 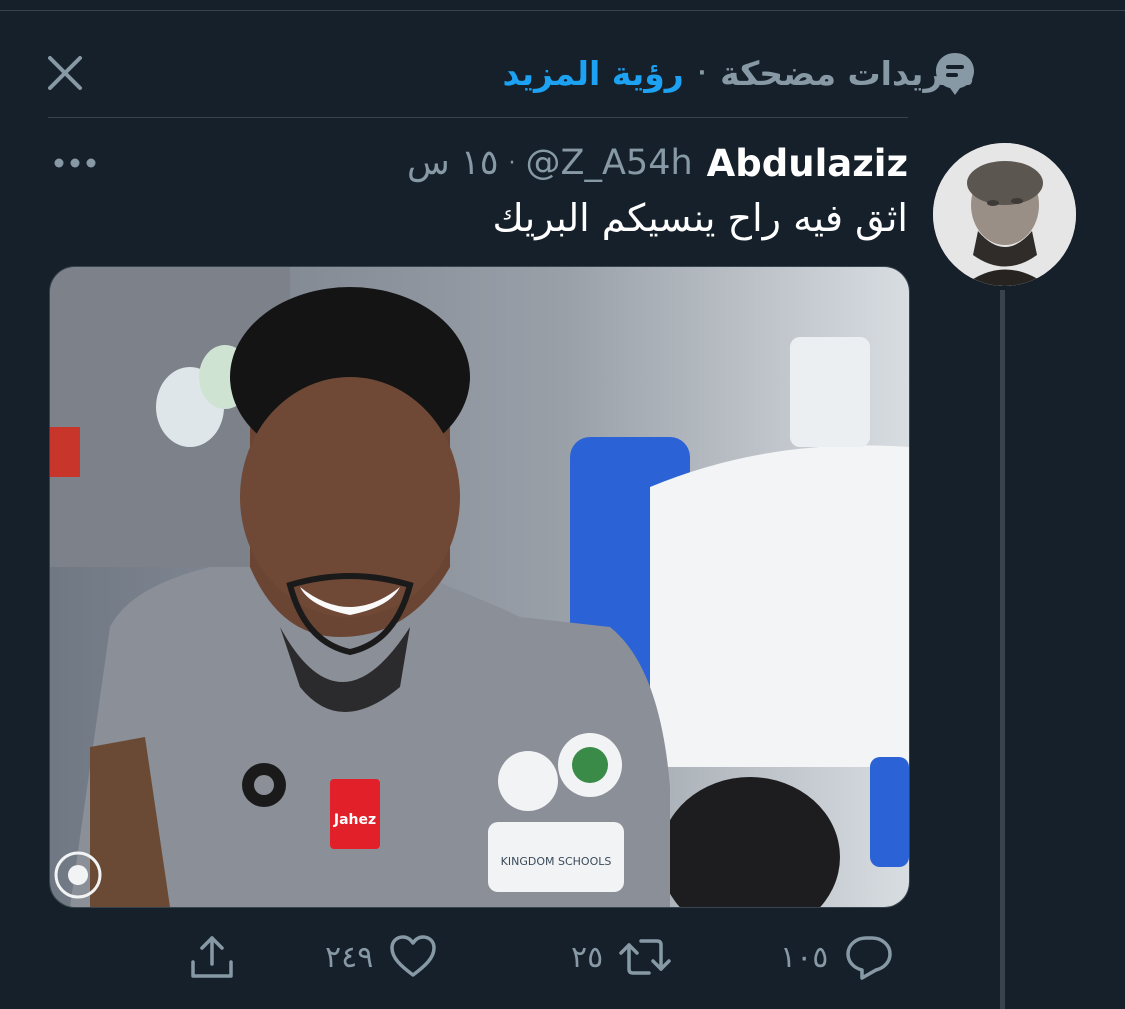 I want to click on more-button, so click(x=75, y=163).